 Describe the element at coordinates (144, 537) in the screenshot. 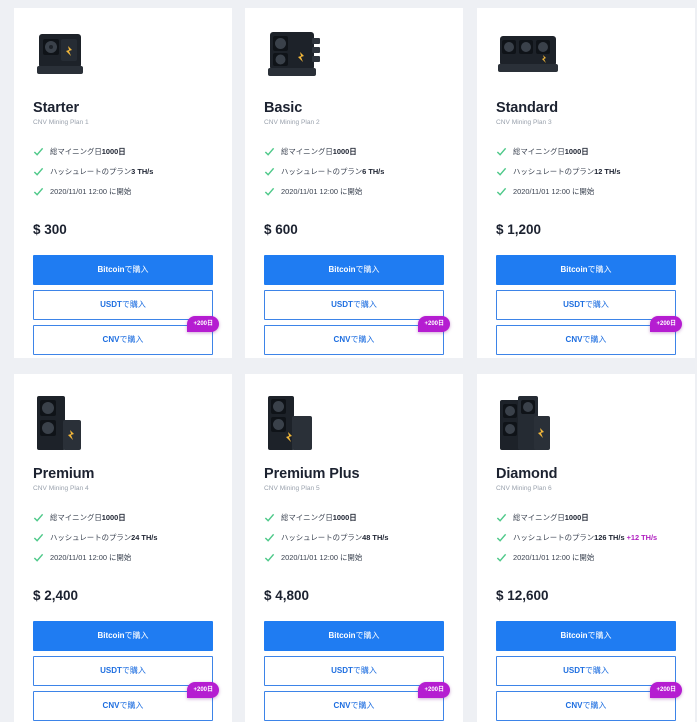

I see `feature-value: 24 TH/s` at that location.